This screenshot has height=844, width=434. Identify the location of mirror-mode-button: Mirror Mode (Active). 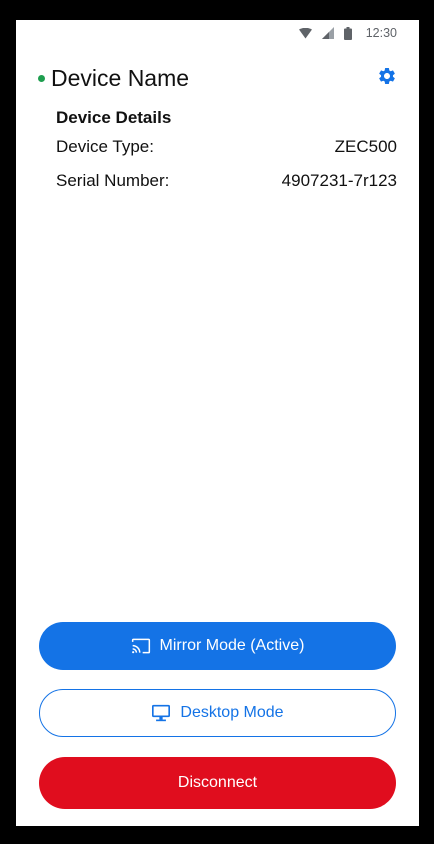
(217, 646).